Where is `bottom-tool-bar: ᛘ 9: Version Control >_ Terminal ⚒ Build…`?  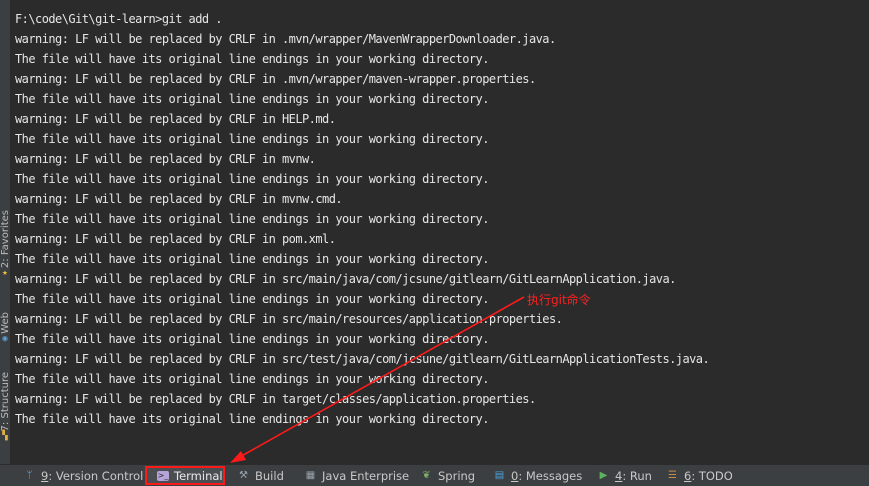
bottom-tool-bar: ᛘ 9: Version Control >_ Terminal ⚒ Build… is located at coordinates (434, 475).